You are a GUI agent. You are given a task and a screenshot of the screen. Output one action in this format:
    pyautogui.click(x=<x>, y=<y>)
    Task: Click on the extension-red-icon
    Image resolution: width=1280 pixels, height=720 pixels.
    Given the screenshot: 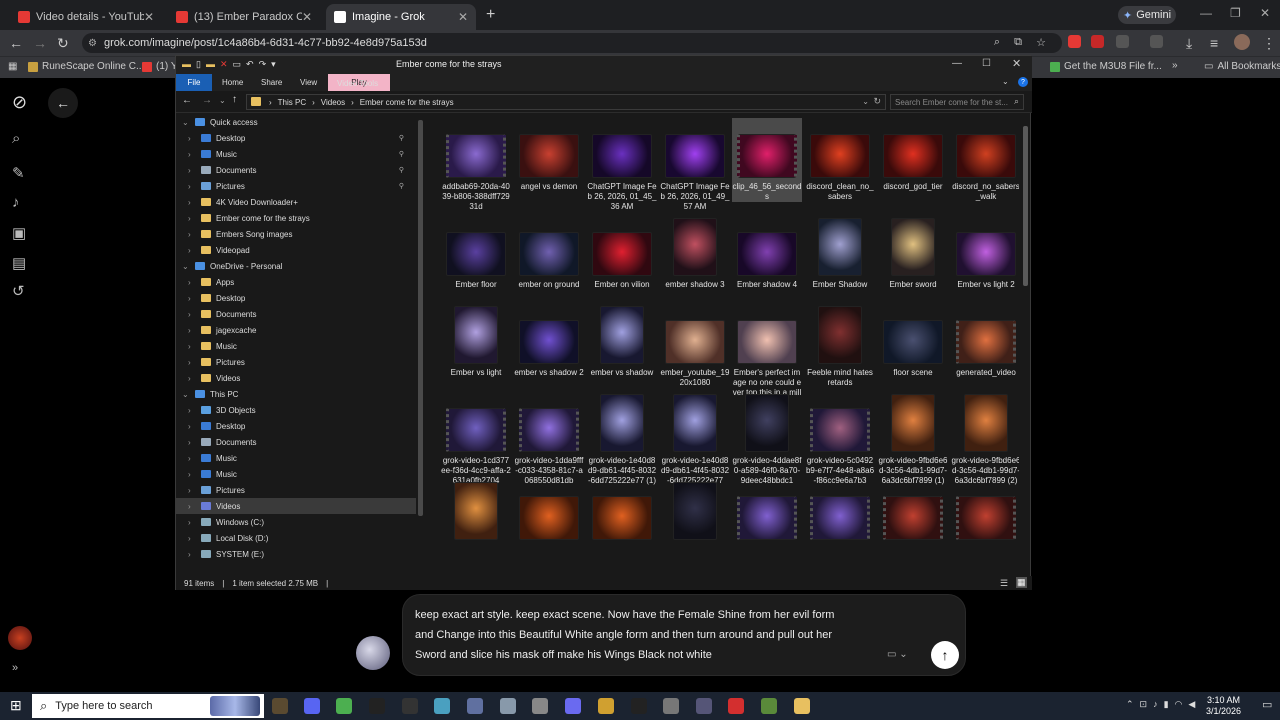 What is the action you would take?
    pyautogui.click(x=1074, y=41)
    